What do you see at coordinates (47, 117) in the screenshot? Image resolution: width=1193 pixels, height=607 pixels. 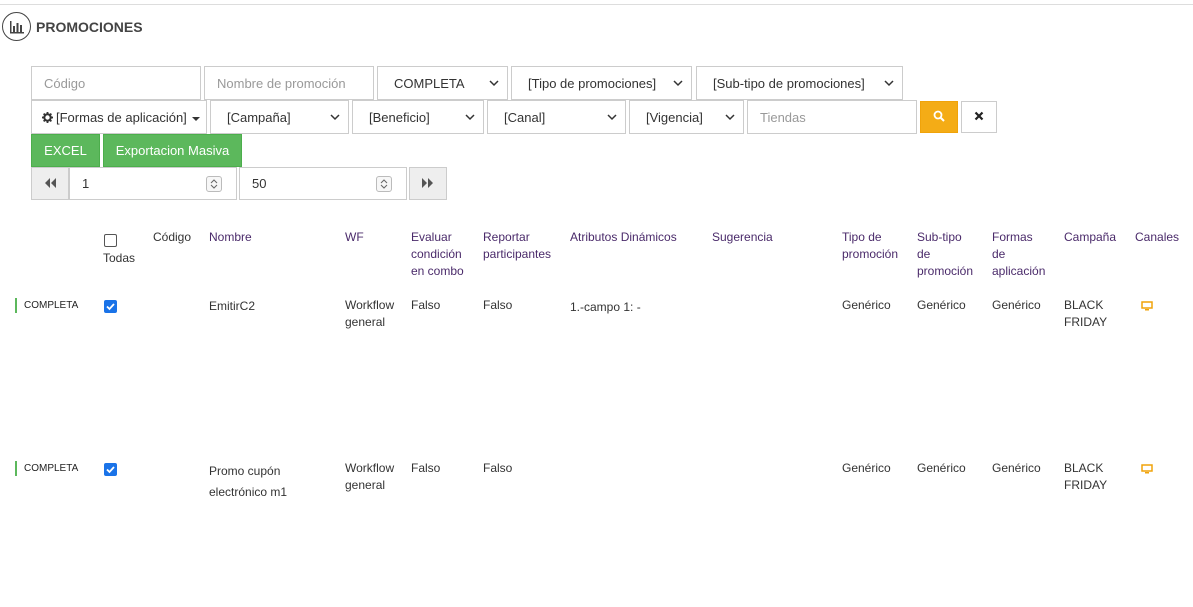 I see `gear-icon` at bounding box center [47, 117].